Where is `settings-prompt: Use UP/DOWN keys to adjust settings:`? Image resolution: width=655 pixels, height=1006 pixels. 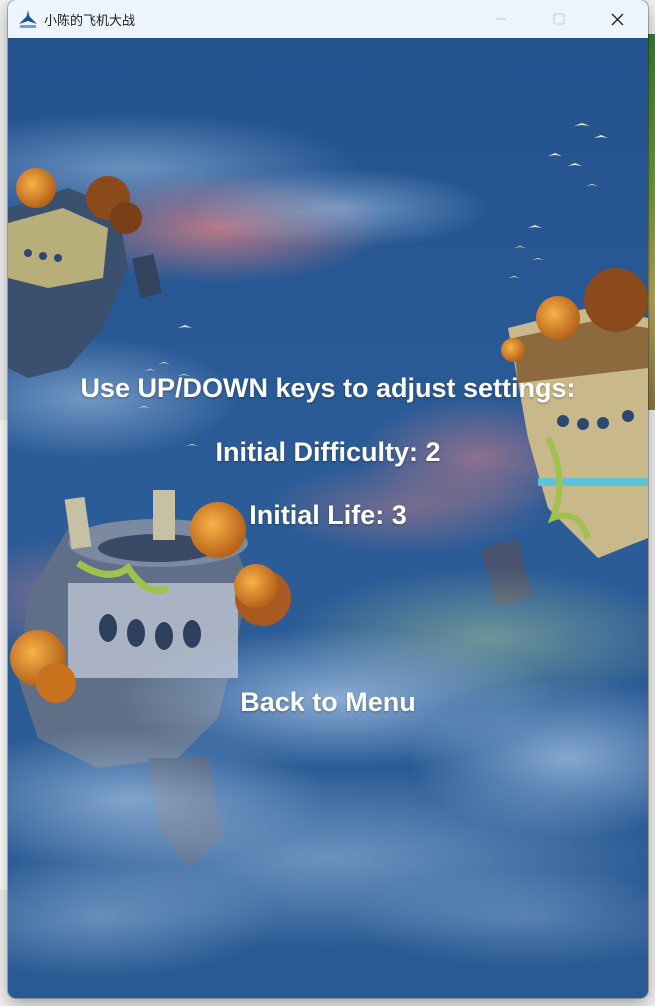 settings-prompt: Use UP/DOWN keys to adjust settings: is located at coordinates (328, 388).